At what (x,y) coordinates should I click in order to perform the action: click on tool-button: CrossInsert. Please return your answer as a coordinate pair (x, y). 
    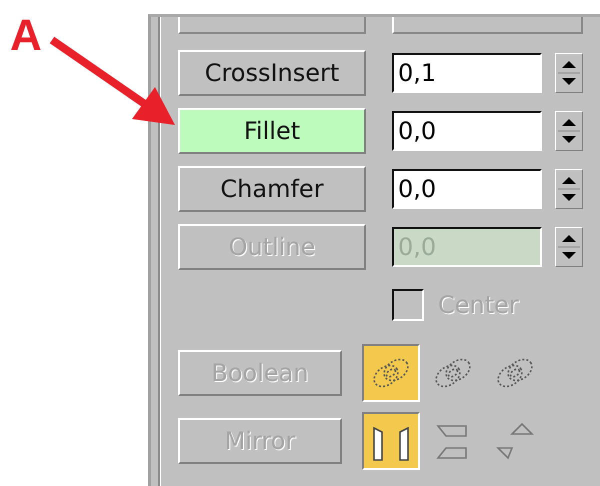
    Looking at the image, I should click on (272, 73).